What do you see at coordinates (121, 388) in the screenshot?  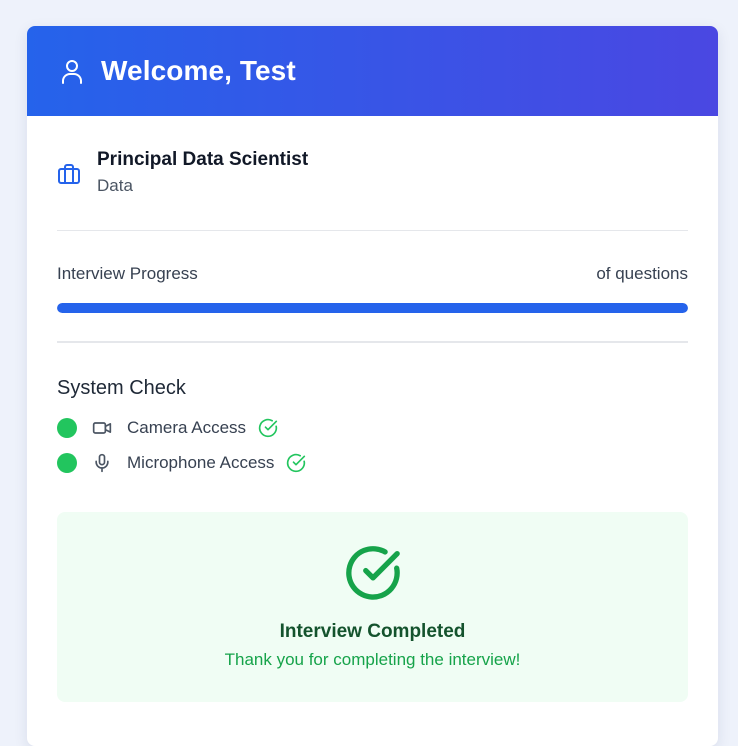 I see `system-check-title: System Check` at bounding box center [121, 388].